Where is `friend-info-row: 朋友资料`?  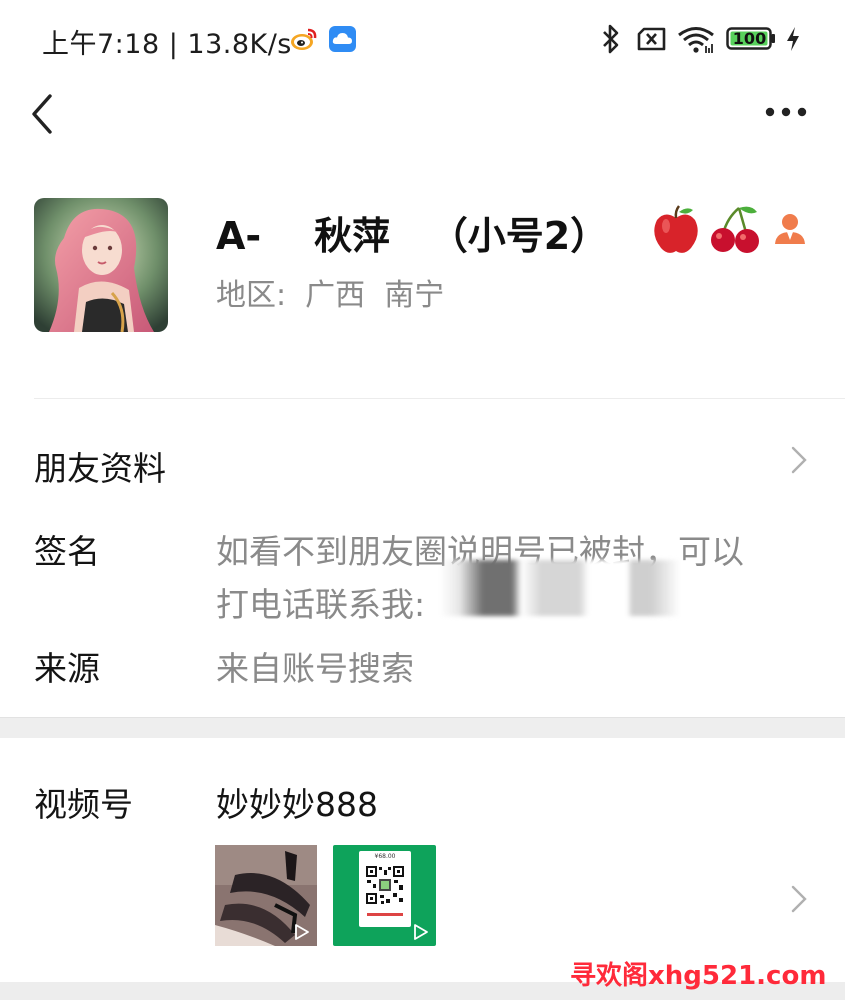 friend-info-row: 朋友资料 is located at coordinates (422, 460).